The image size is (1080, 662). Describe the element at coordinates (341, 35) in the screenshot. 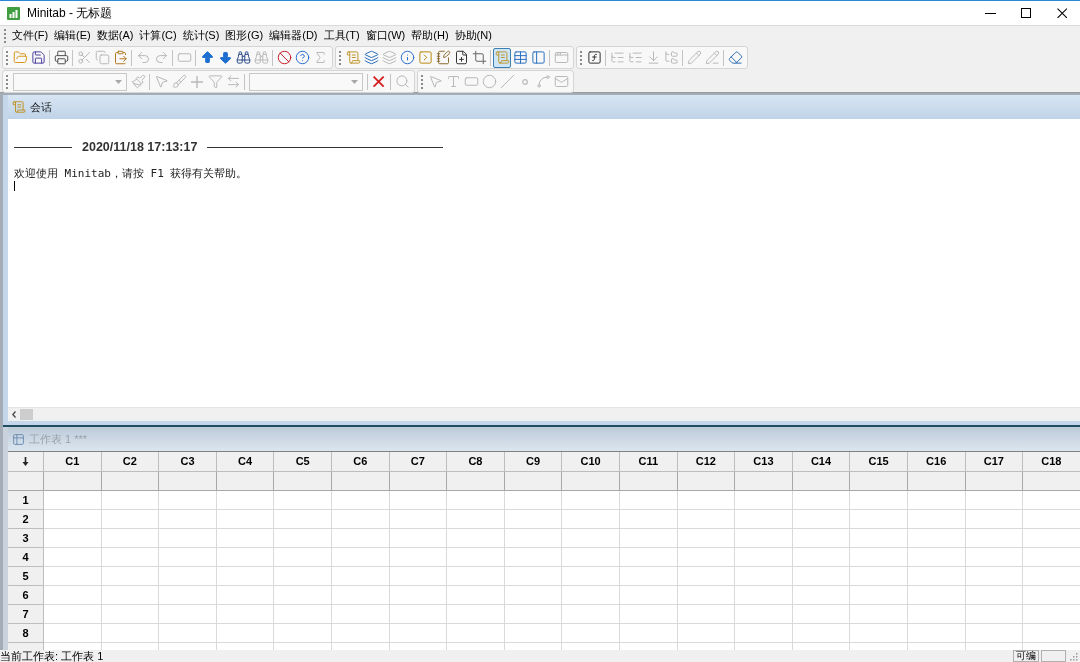

I see `menu-item: 工具(T)` at that location.